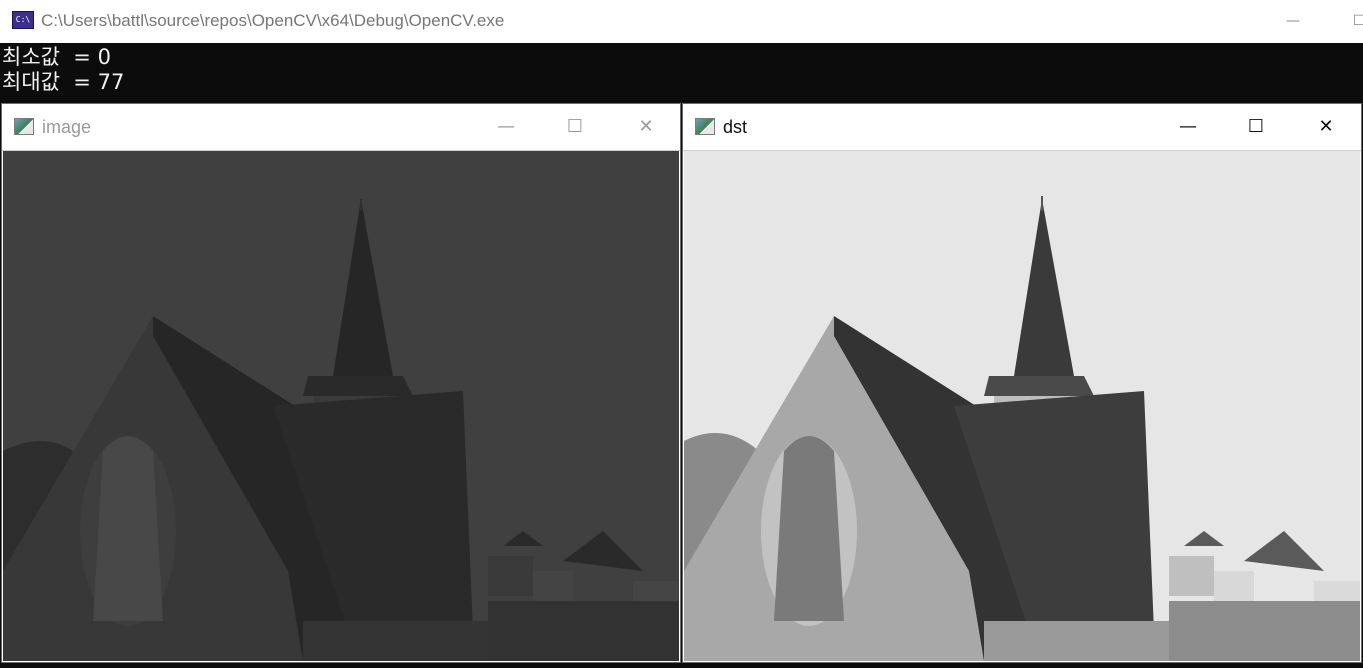 This screenshot has width=1363, height=668. I want to click on console-app-icon: C:\, so click(23, 20).